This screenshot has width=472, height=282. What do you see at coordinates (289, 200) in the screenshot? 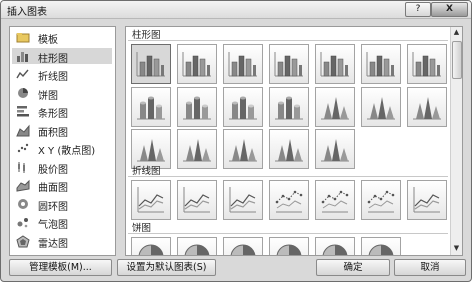
I see `line-markers-icon` at bounding box center [289, 200].